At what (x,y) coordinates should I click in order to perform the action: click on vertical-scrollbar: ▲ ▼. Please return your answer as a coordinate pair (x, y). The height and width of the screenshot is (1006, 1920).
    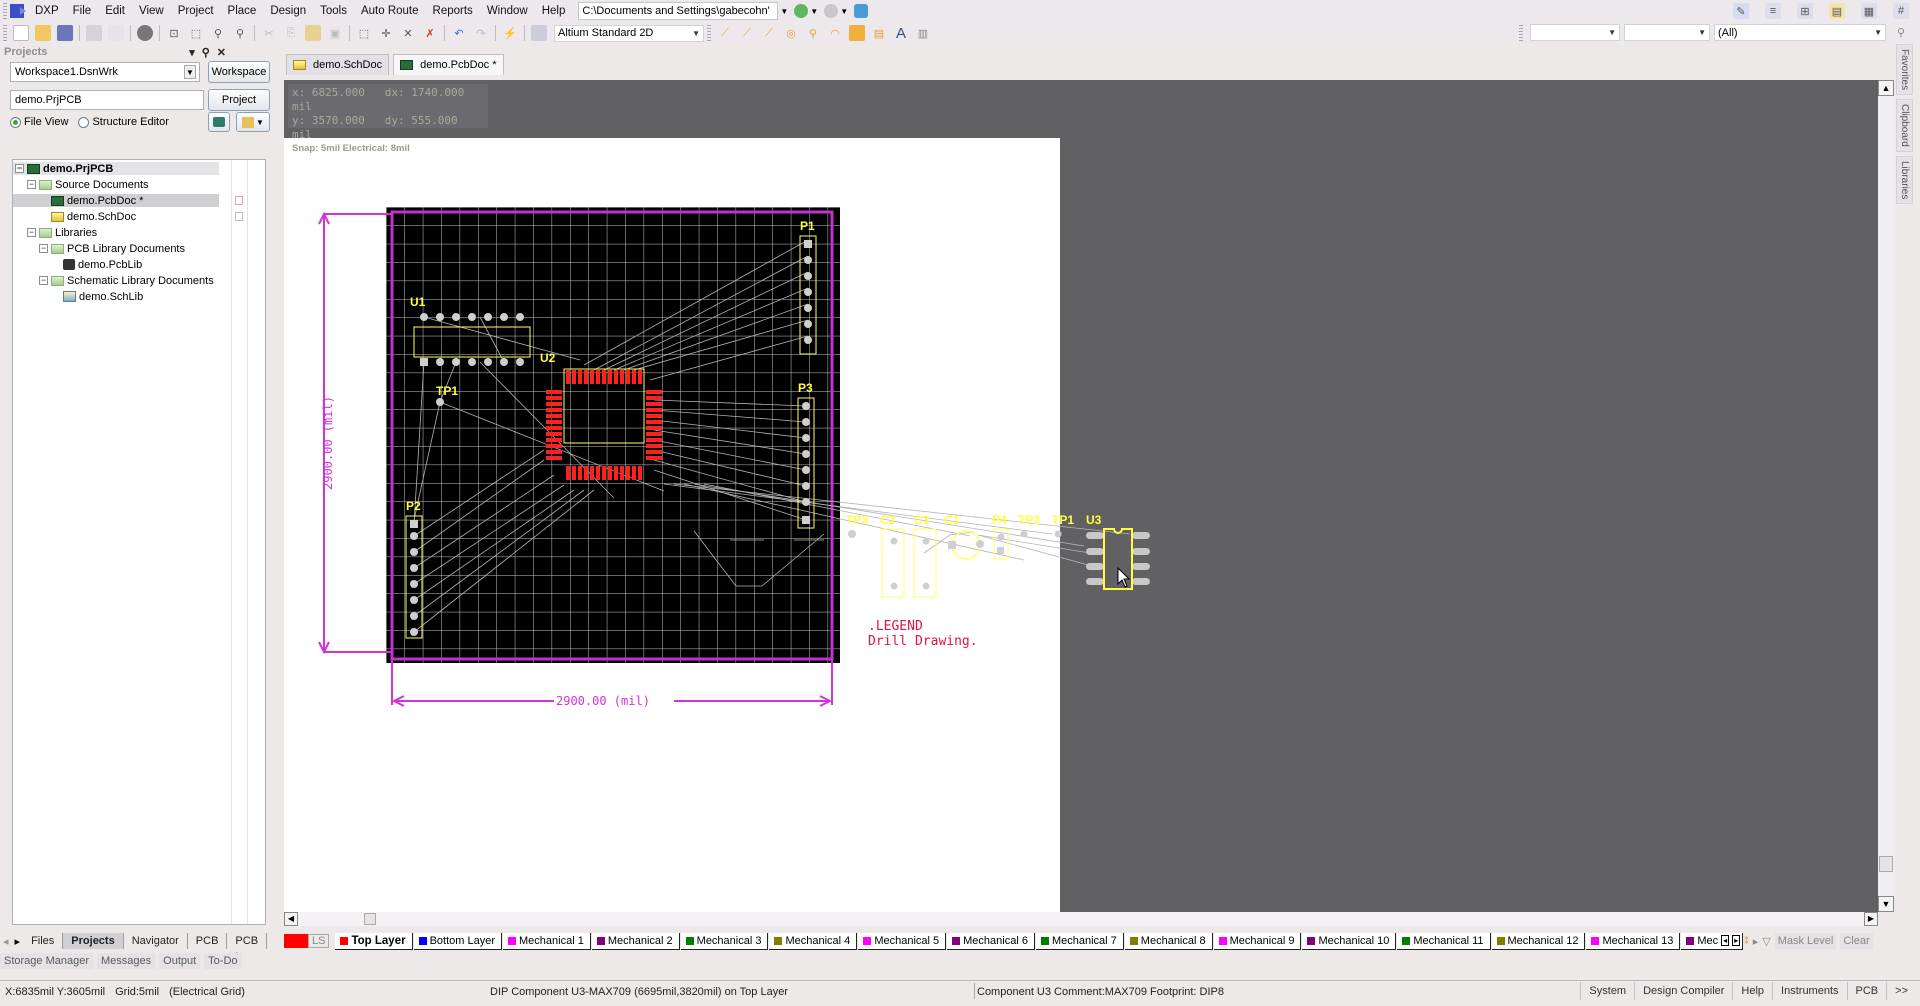
    Looking at the image, I should click on (1886, 496).